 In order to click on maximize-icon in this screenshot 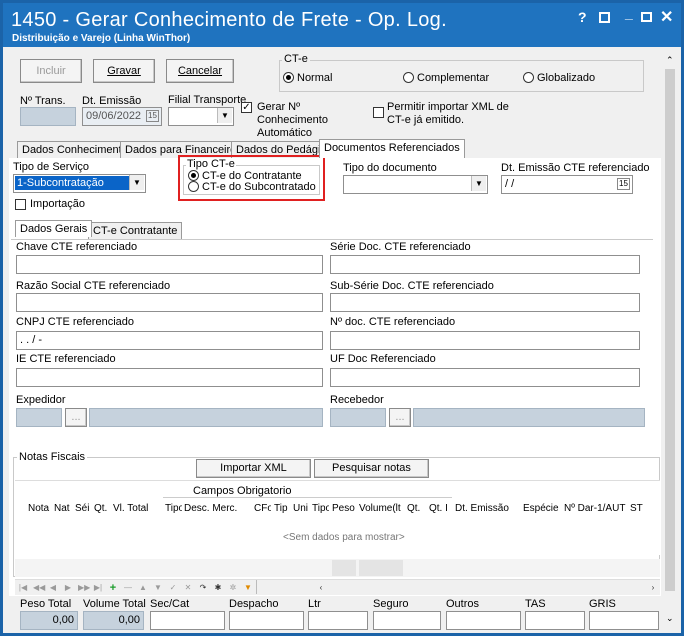, I will do `click(646, 17)`.